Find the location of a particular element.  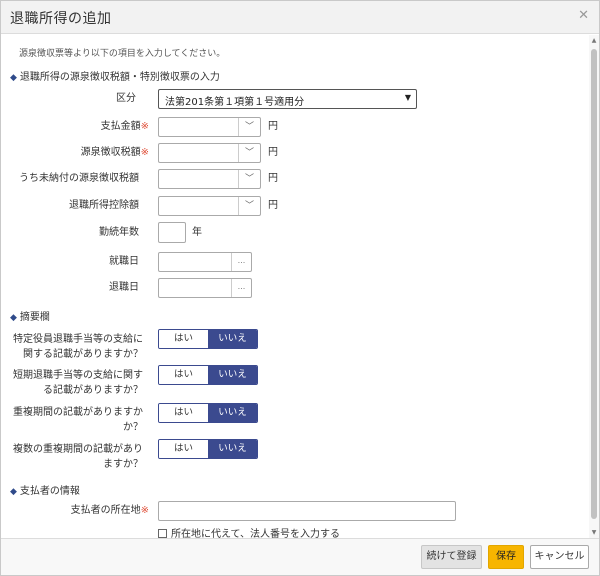

save-button: 保存 is located at coordinates (506, 557).